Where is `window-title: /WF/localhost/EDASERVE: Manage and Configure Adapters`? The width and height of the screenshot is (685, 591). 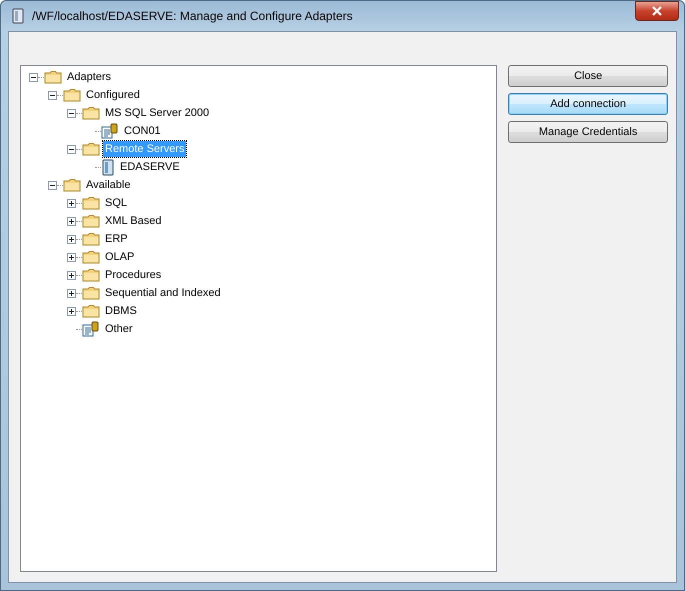
window-title: /WF/localhost/EDASERVE: Manage and Configure Adapters is located at coordinates (193, 16).